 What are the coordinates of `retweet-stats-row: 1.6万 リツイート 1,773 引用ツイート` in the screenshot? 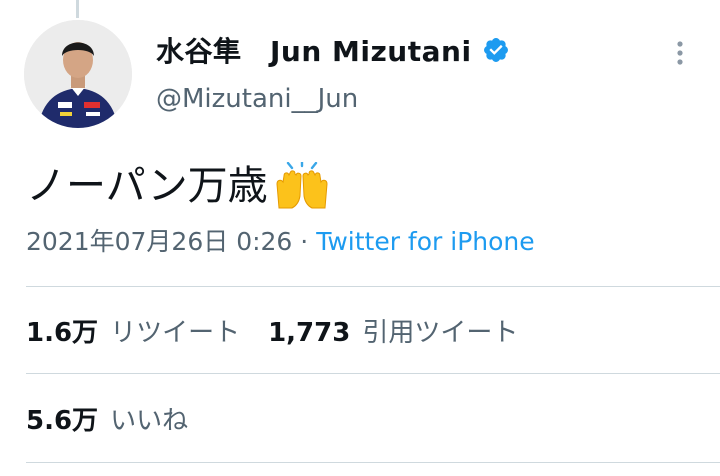 It's located at (272, 330).